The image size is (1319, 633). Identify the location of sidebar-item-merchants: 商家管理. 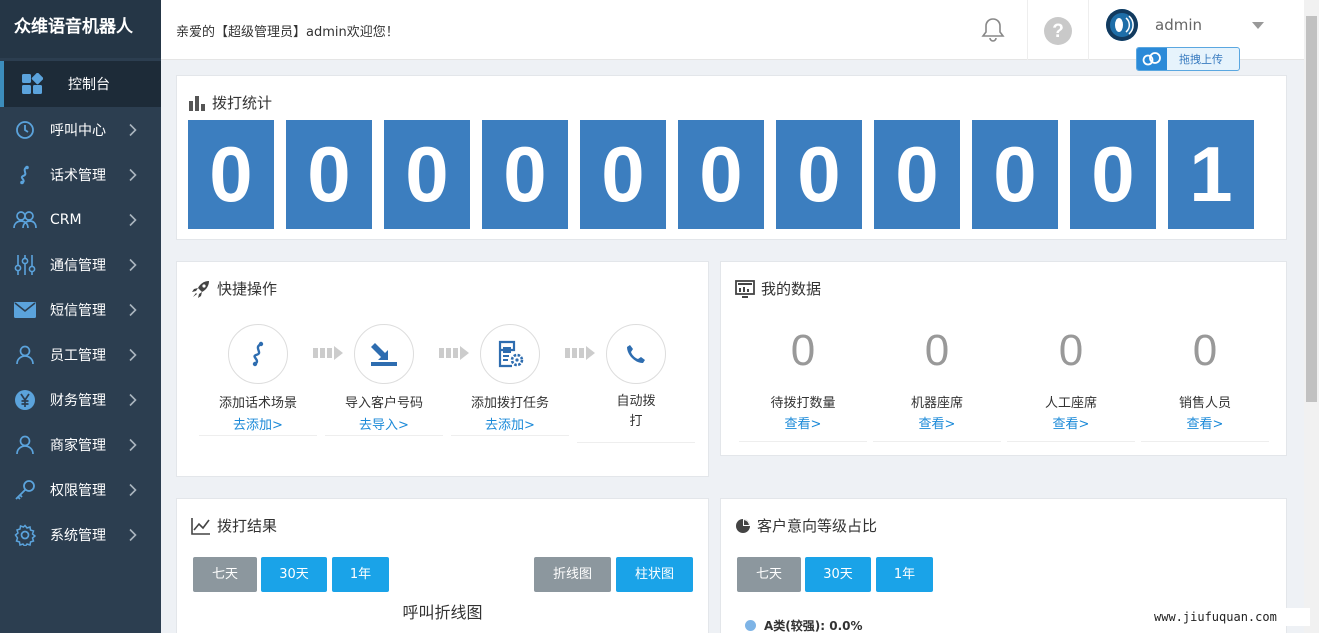
(80, 444).